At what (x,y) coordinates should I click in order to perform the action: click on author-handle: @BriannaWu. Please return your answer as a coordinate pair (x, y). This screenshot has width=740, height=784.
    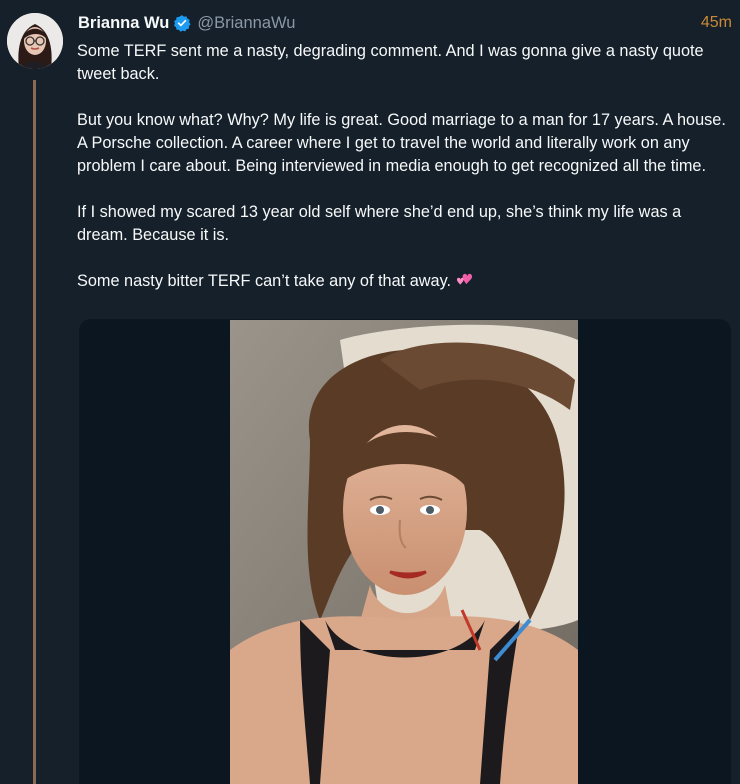
    Looking at the image, I should click on (246, 23).